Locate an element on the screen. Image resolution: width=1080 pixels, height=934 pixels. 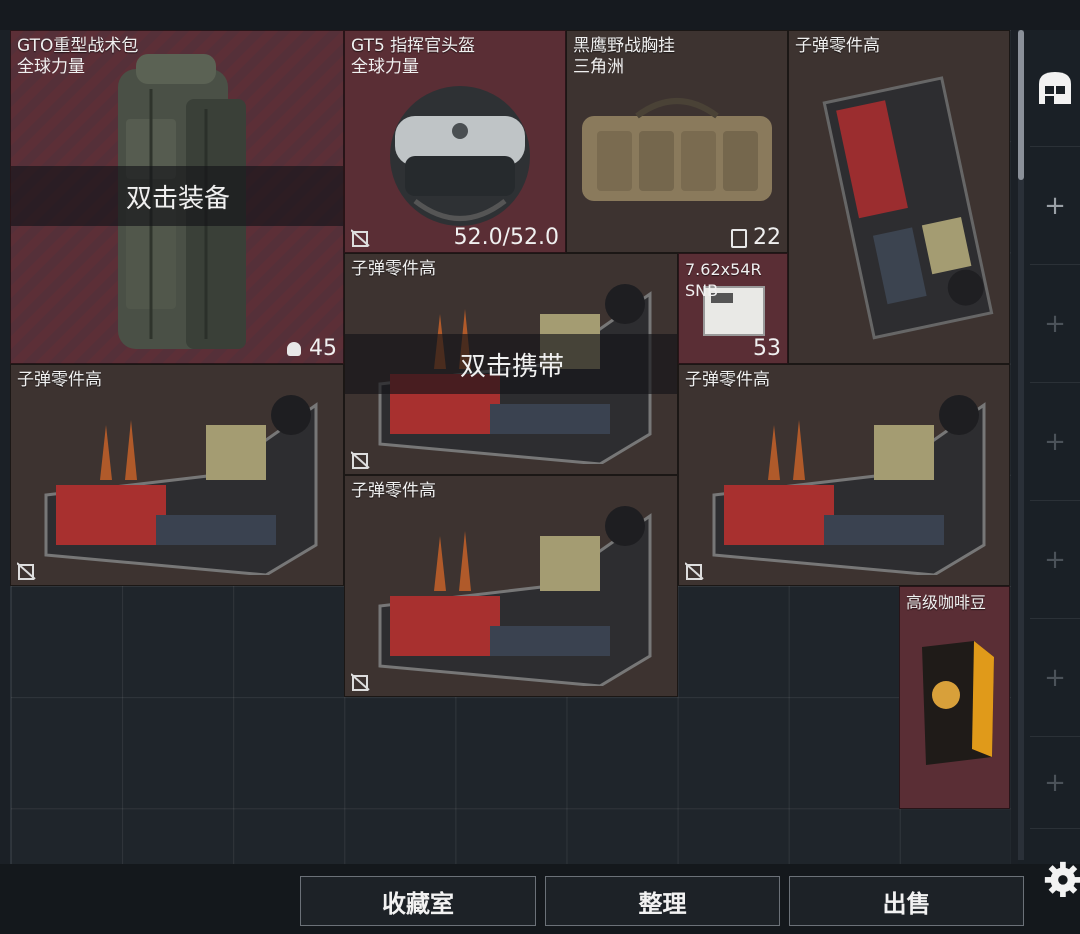
item-subtype: SNB is located at coordinates (702, 290).